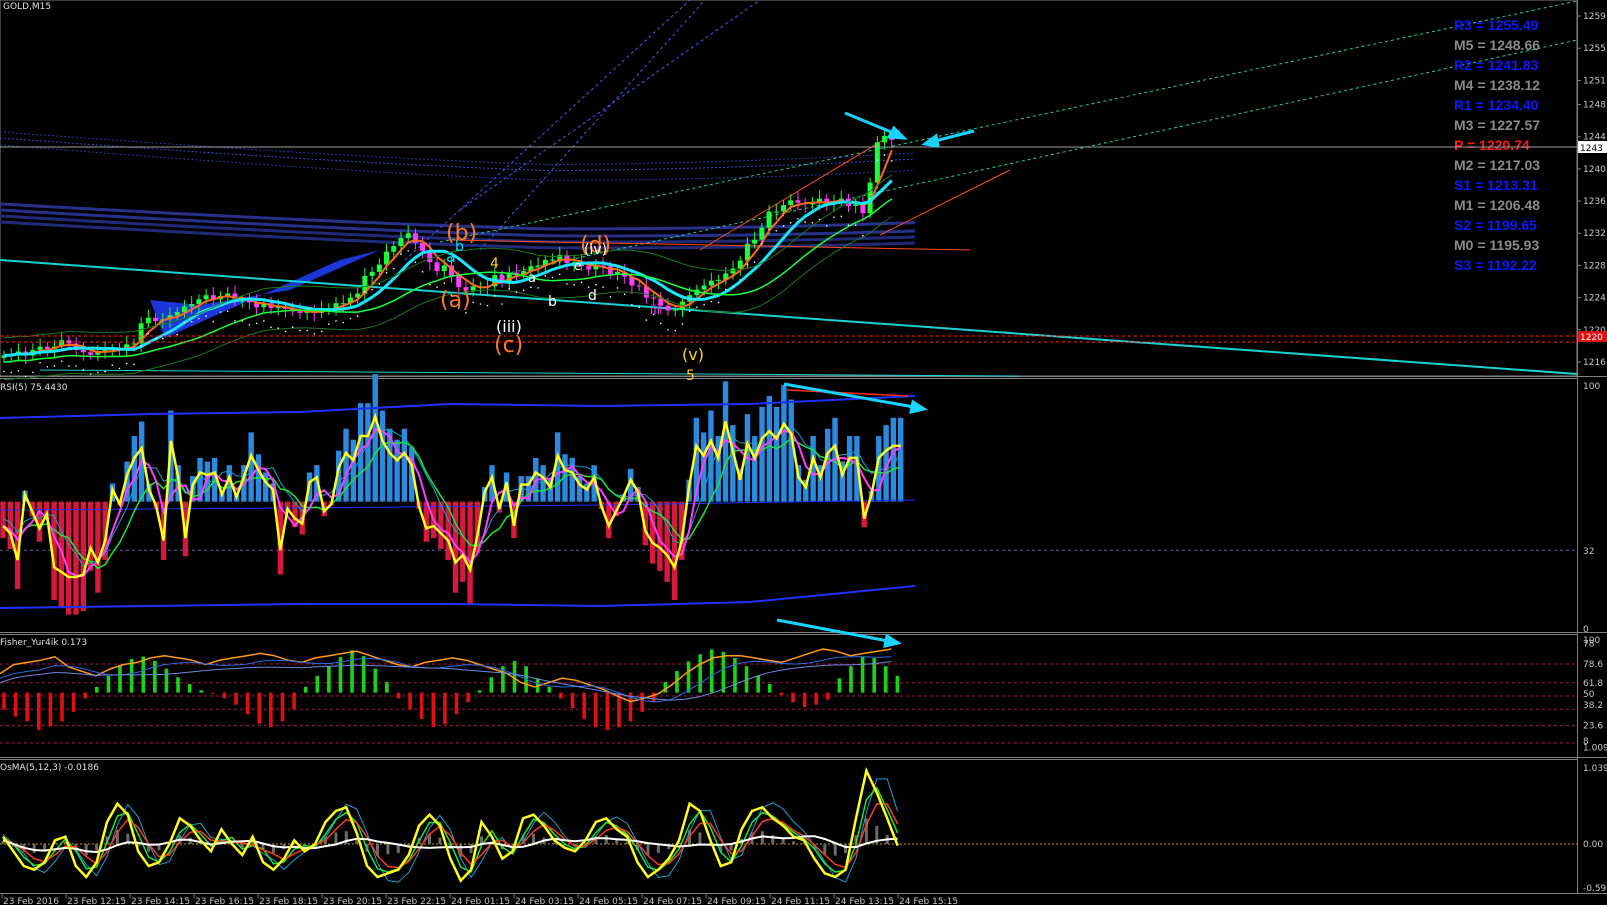 This screenshot has height=905, width=1607. I want to click on fisher-axis-label: 61.8, so click(1593, 684).